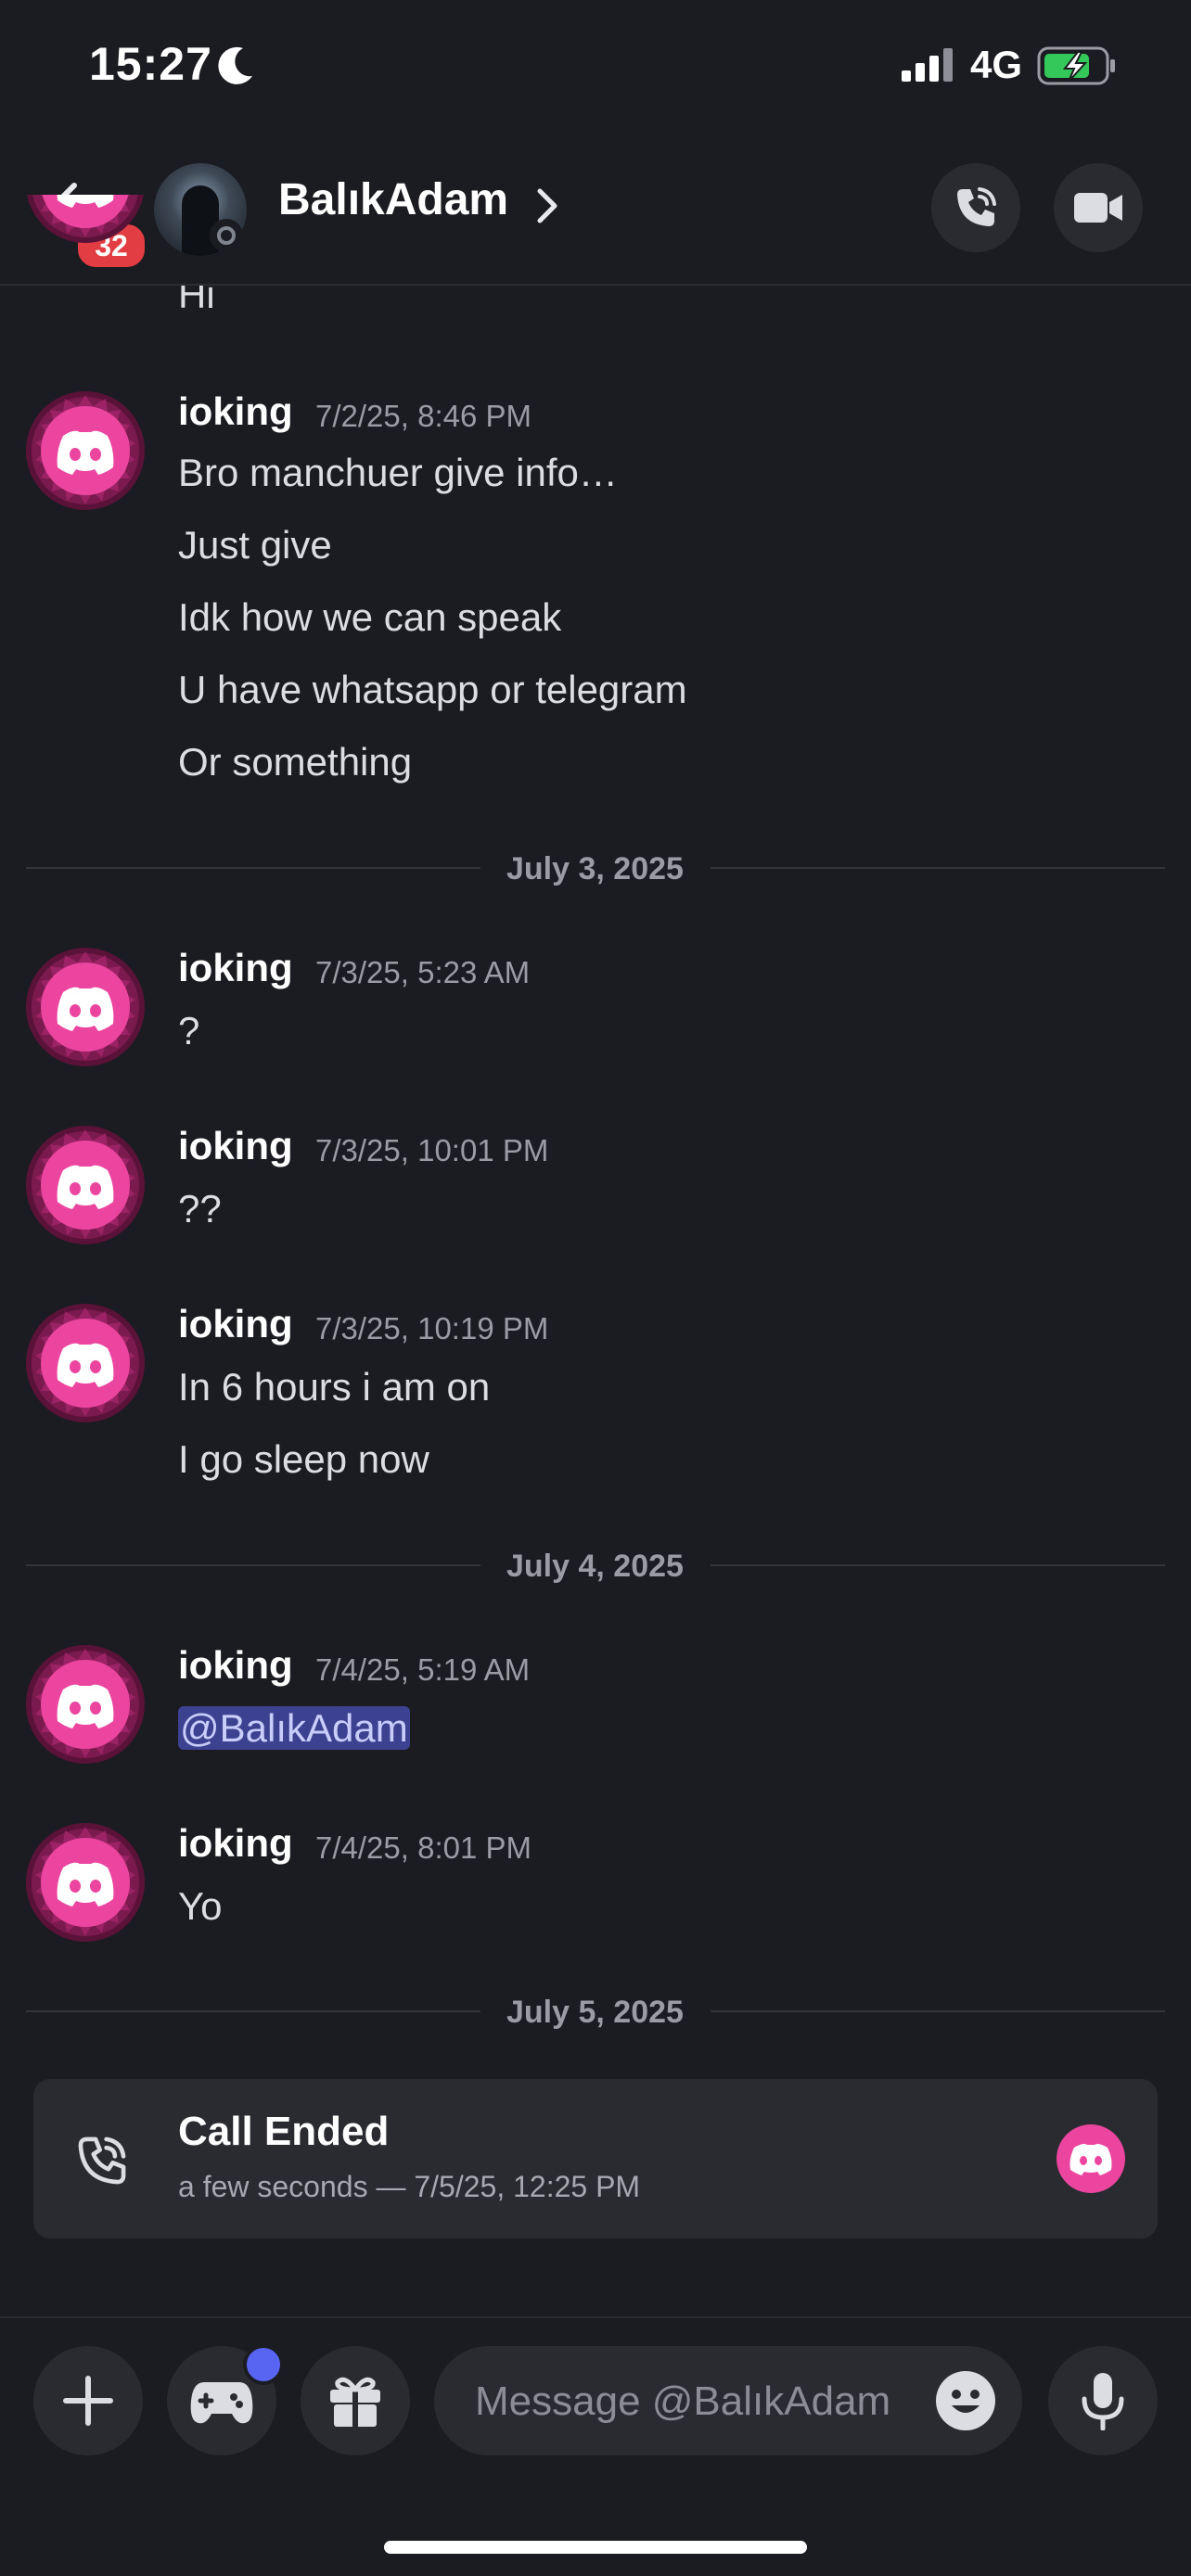 The width and height of the screenshot is (1191, 2576). What do you see at coordinates (595, 2317) in the screenshot?
I see `composer-divider` at bounding box center [595, 2317].